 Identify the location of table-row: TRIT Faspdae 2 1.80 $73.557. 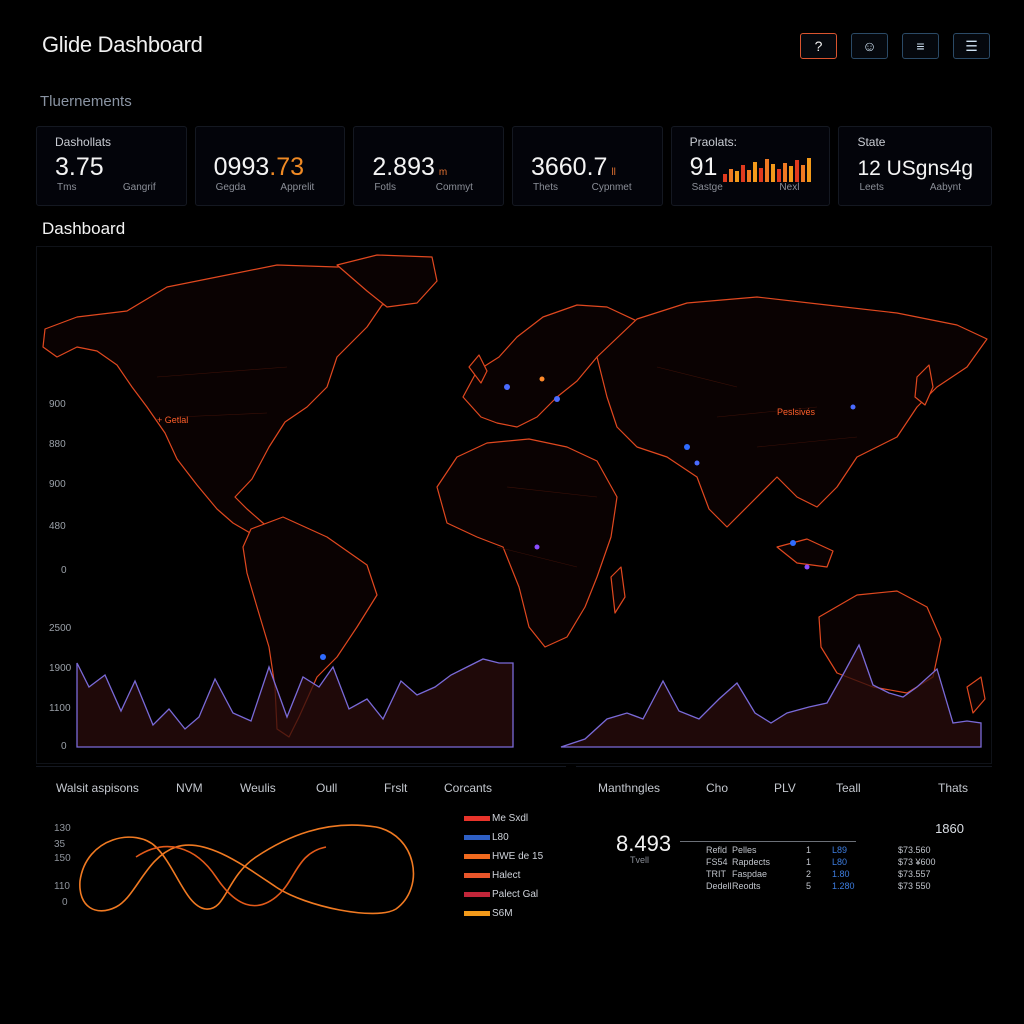
(837, 875).